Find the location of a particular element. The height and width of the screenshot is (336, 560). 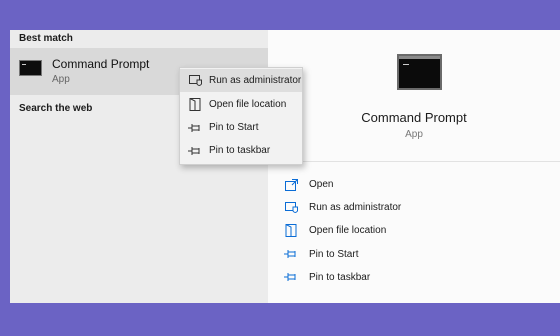

menu-item-open-file-location: Open file location is located at coordinates (241, 104).